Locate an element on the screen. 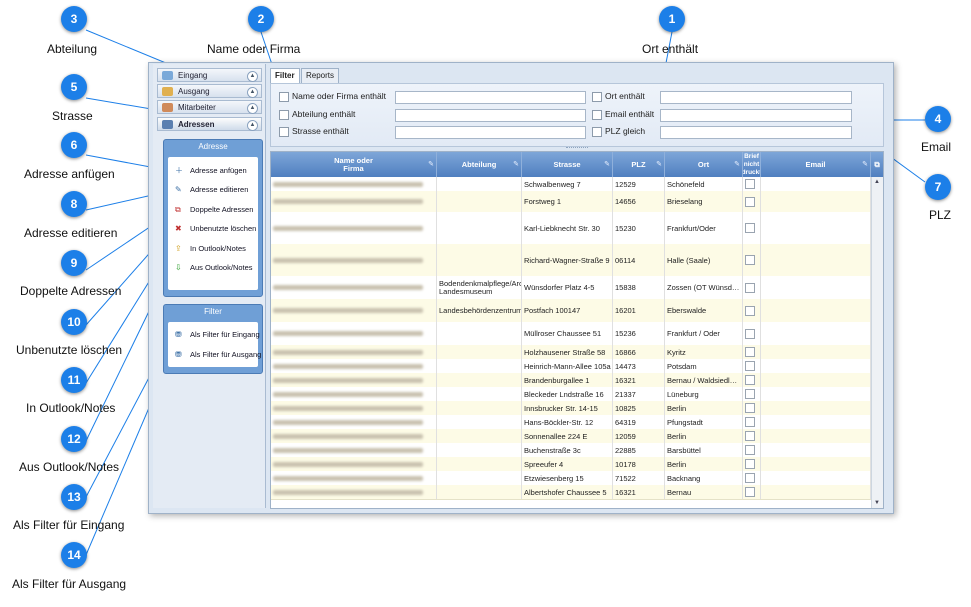 Image resolution: width=971 pixels, height=607 pixels. email-input is located at coordinates (756, 115).